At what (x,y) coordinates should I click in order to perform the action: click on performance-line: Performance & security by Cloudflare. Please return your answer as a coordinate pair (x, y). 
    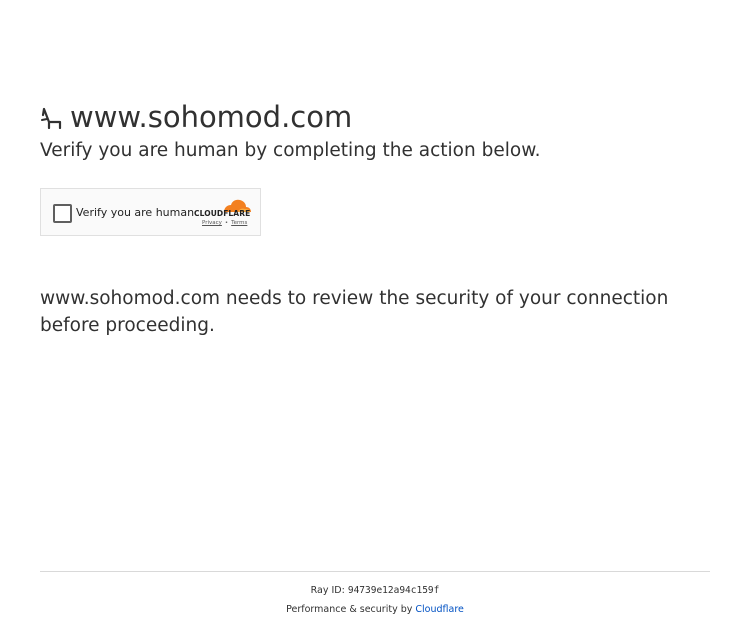
    Looking at the image, I should click on (375, 610).